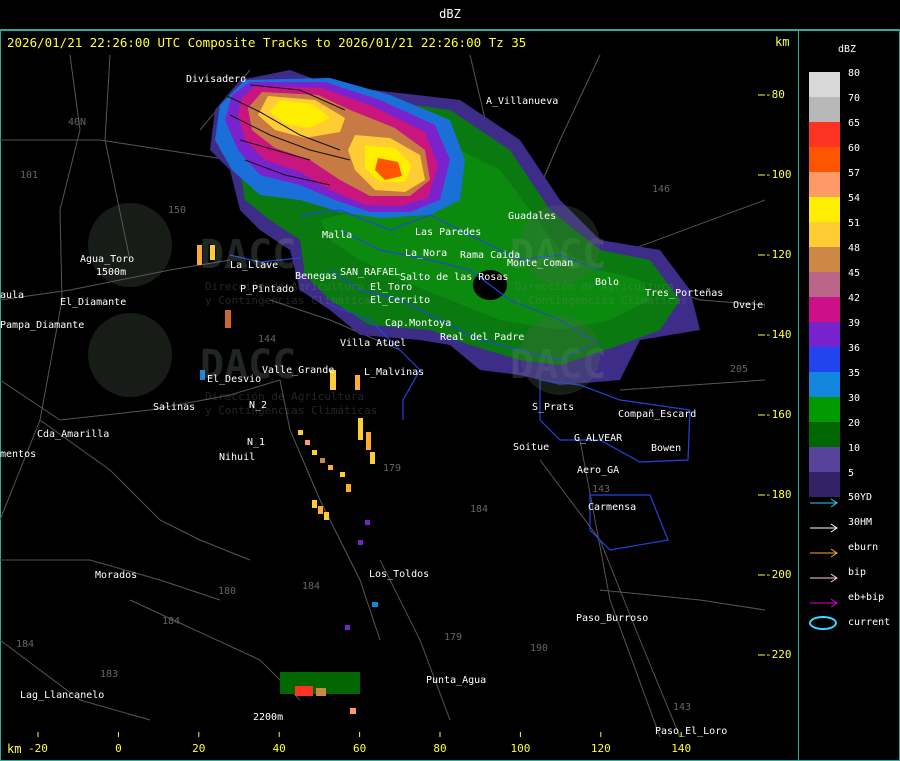 The width and height of the screenshot is (900, 761). What do you see at coordinates (174, 407) in the screenshot?
I see `place-label: Salinas` at bounding box center [174, 407].